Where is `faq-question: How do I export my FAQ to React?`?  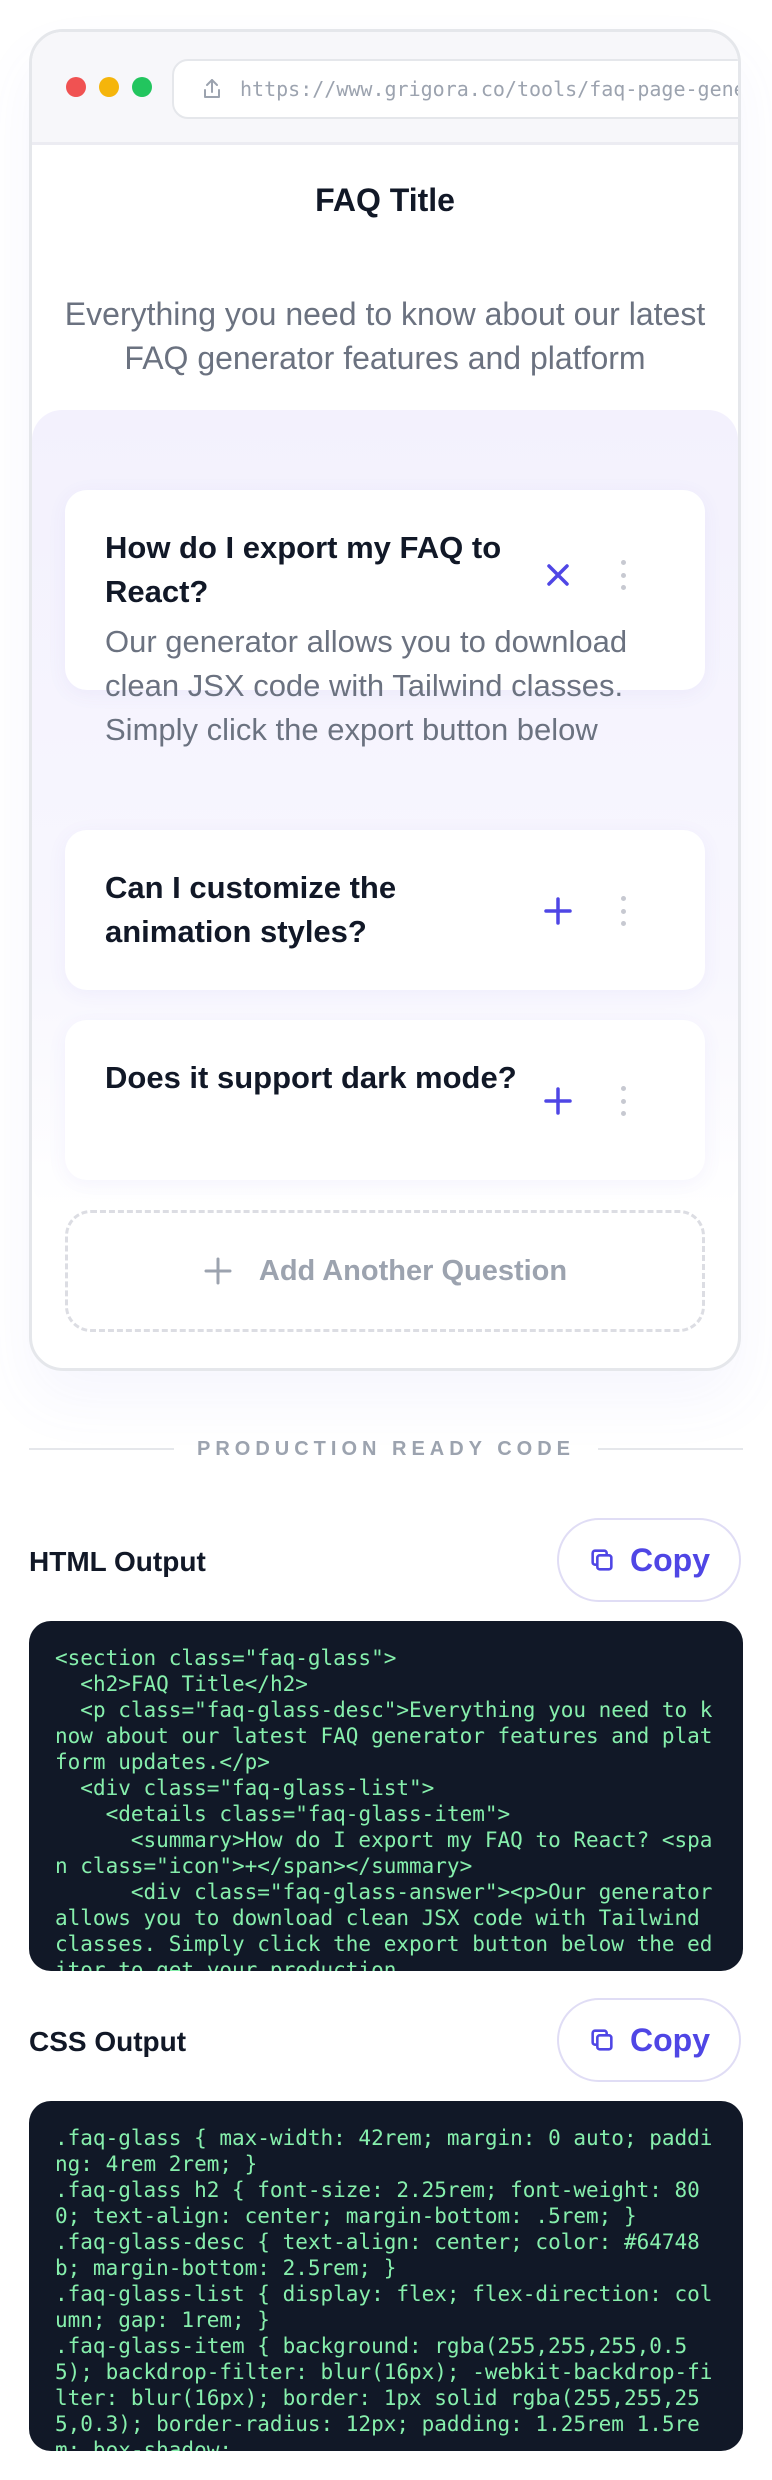
faq-question: How do I export my FAQ to React? is located at coordinates (315, 570).